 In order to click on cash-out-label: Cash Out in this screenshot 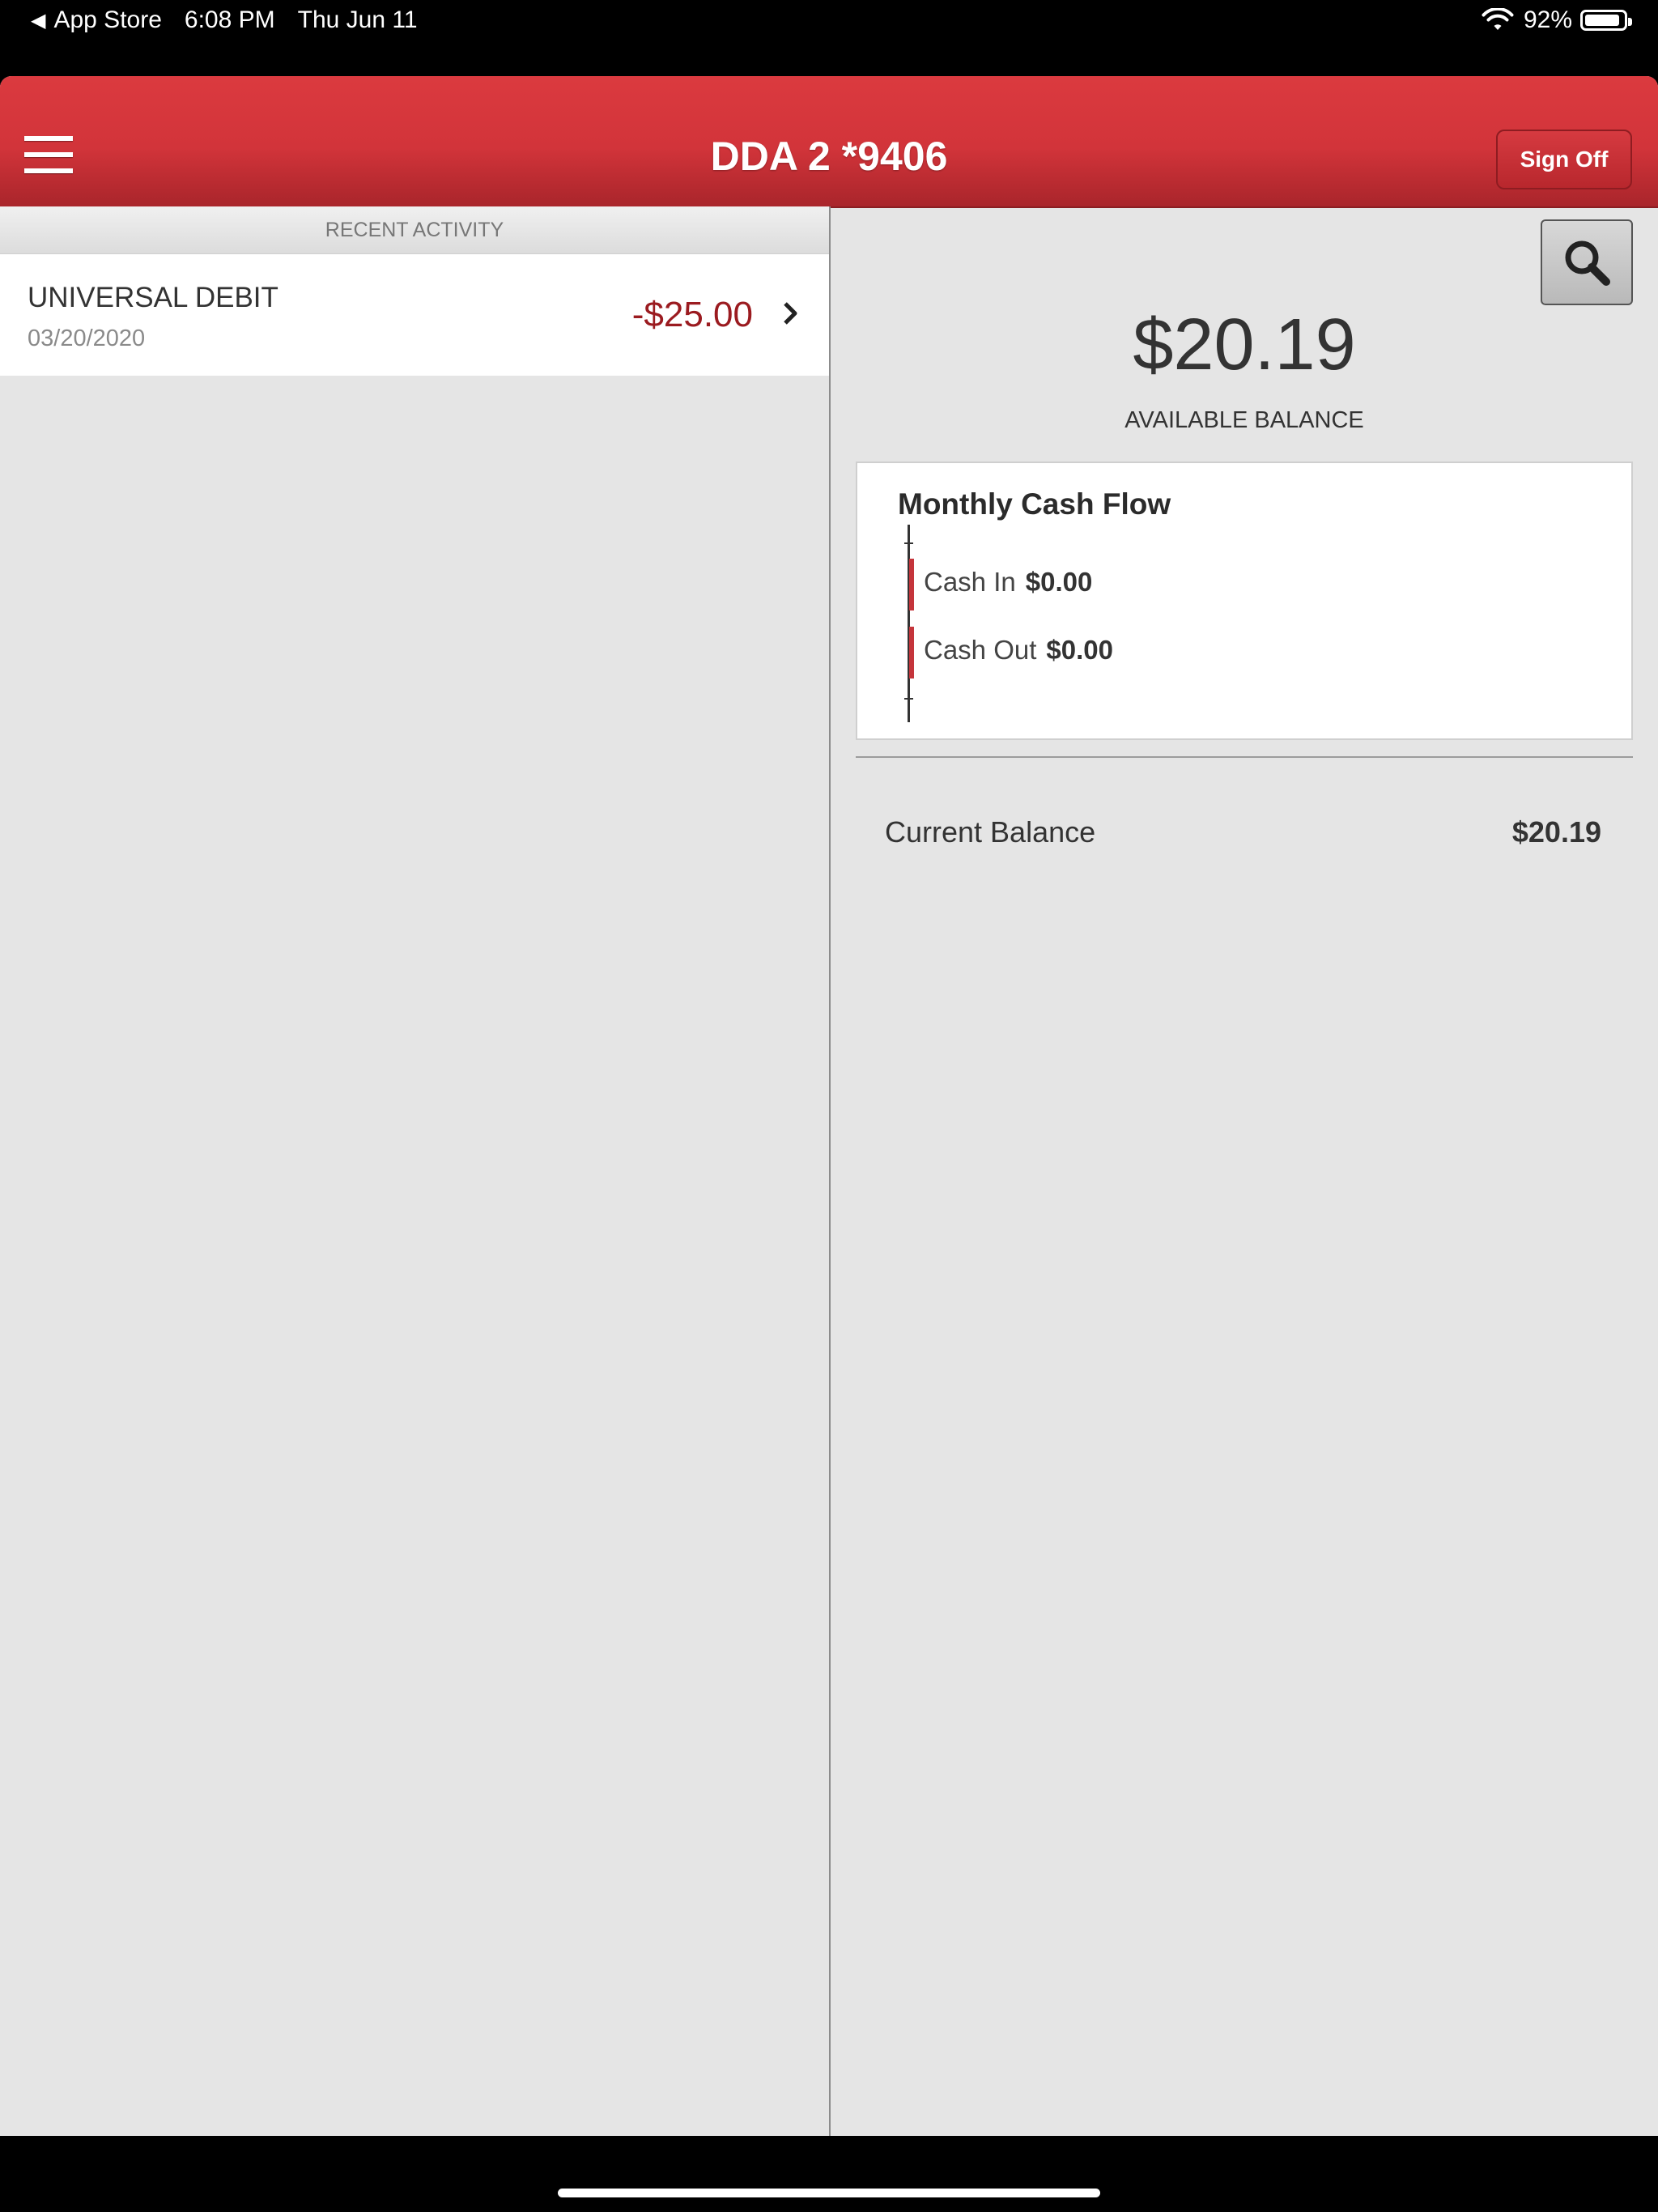, I will do `click(980, 650)`.